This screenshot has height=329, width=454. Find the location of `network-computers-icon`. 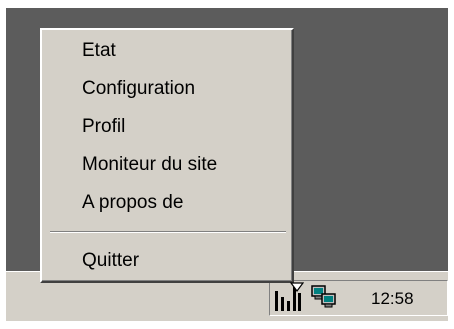

network-computers-icon is located at coordinates (324, 297).